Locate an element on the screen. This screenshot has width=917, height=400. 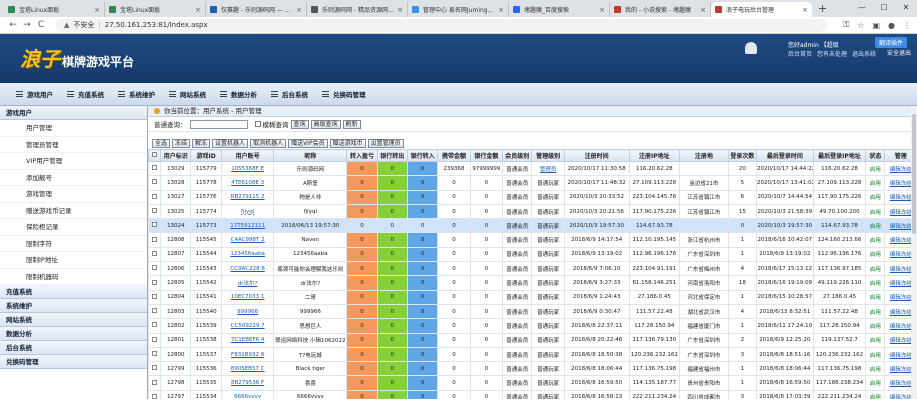
action-button: 设置管理员 is located at coordinates (385, 143).